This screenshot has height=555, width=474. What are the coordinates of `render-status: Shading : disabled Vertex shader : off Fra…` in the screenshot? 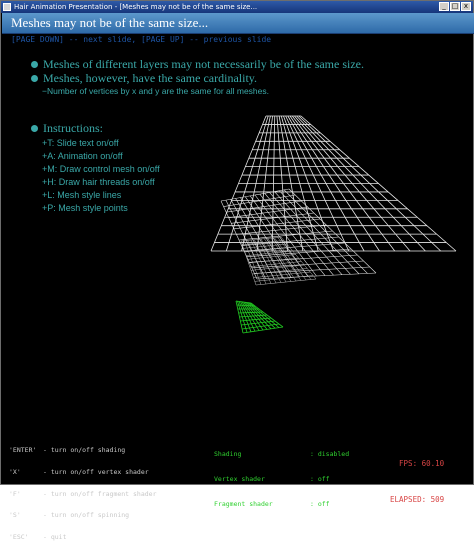 It's located at (281, 479).